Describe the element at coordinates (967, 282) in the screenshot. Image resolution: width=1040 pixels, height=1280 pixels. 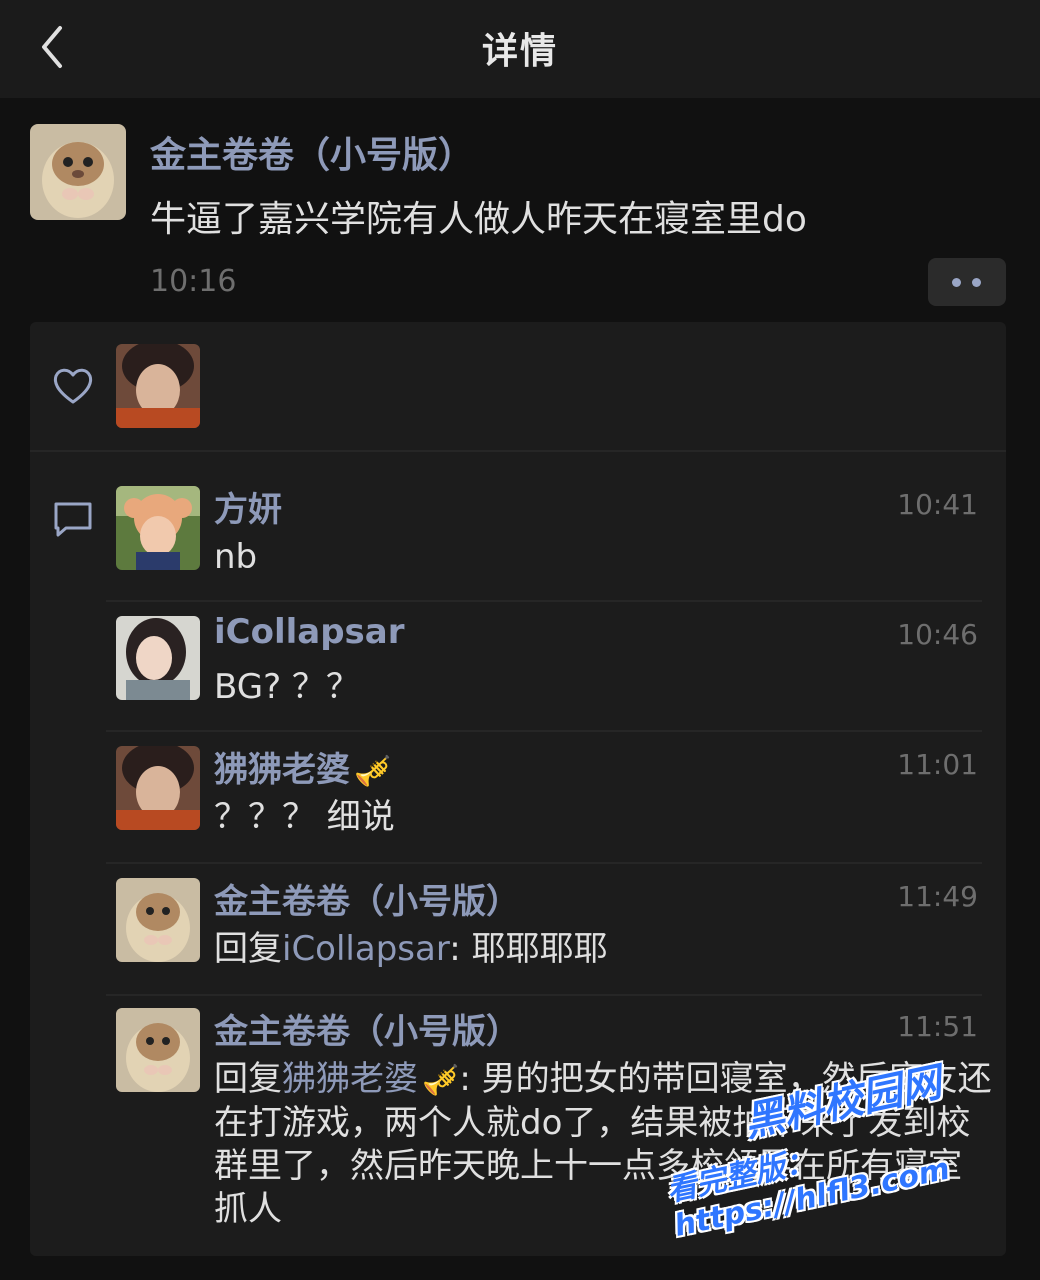
I see `more-button` at that location.